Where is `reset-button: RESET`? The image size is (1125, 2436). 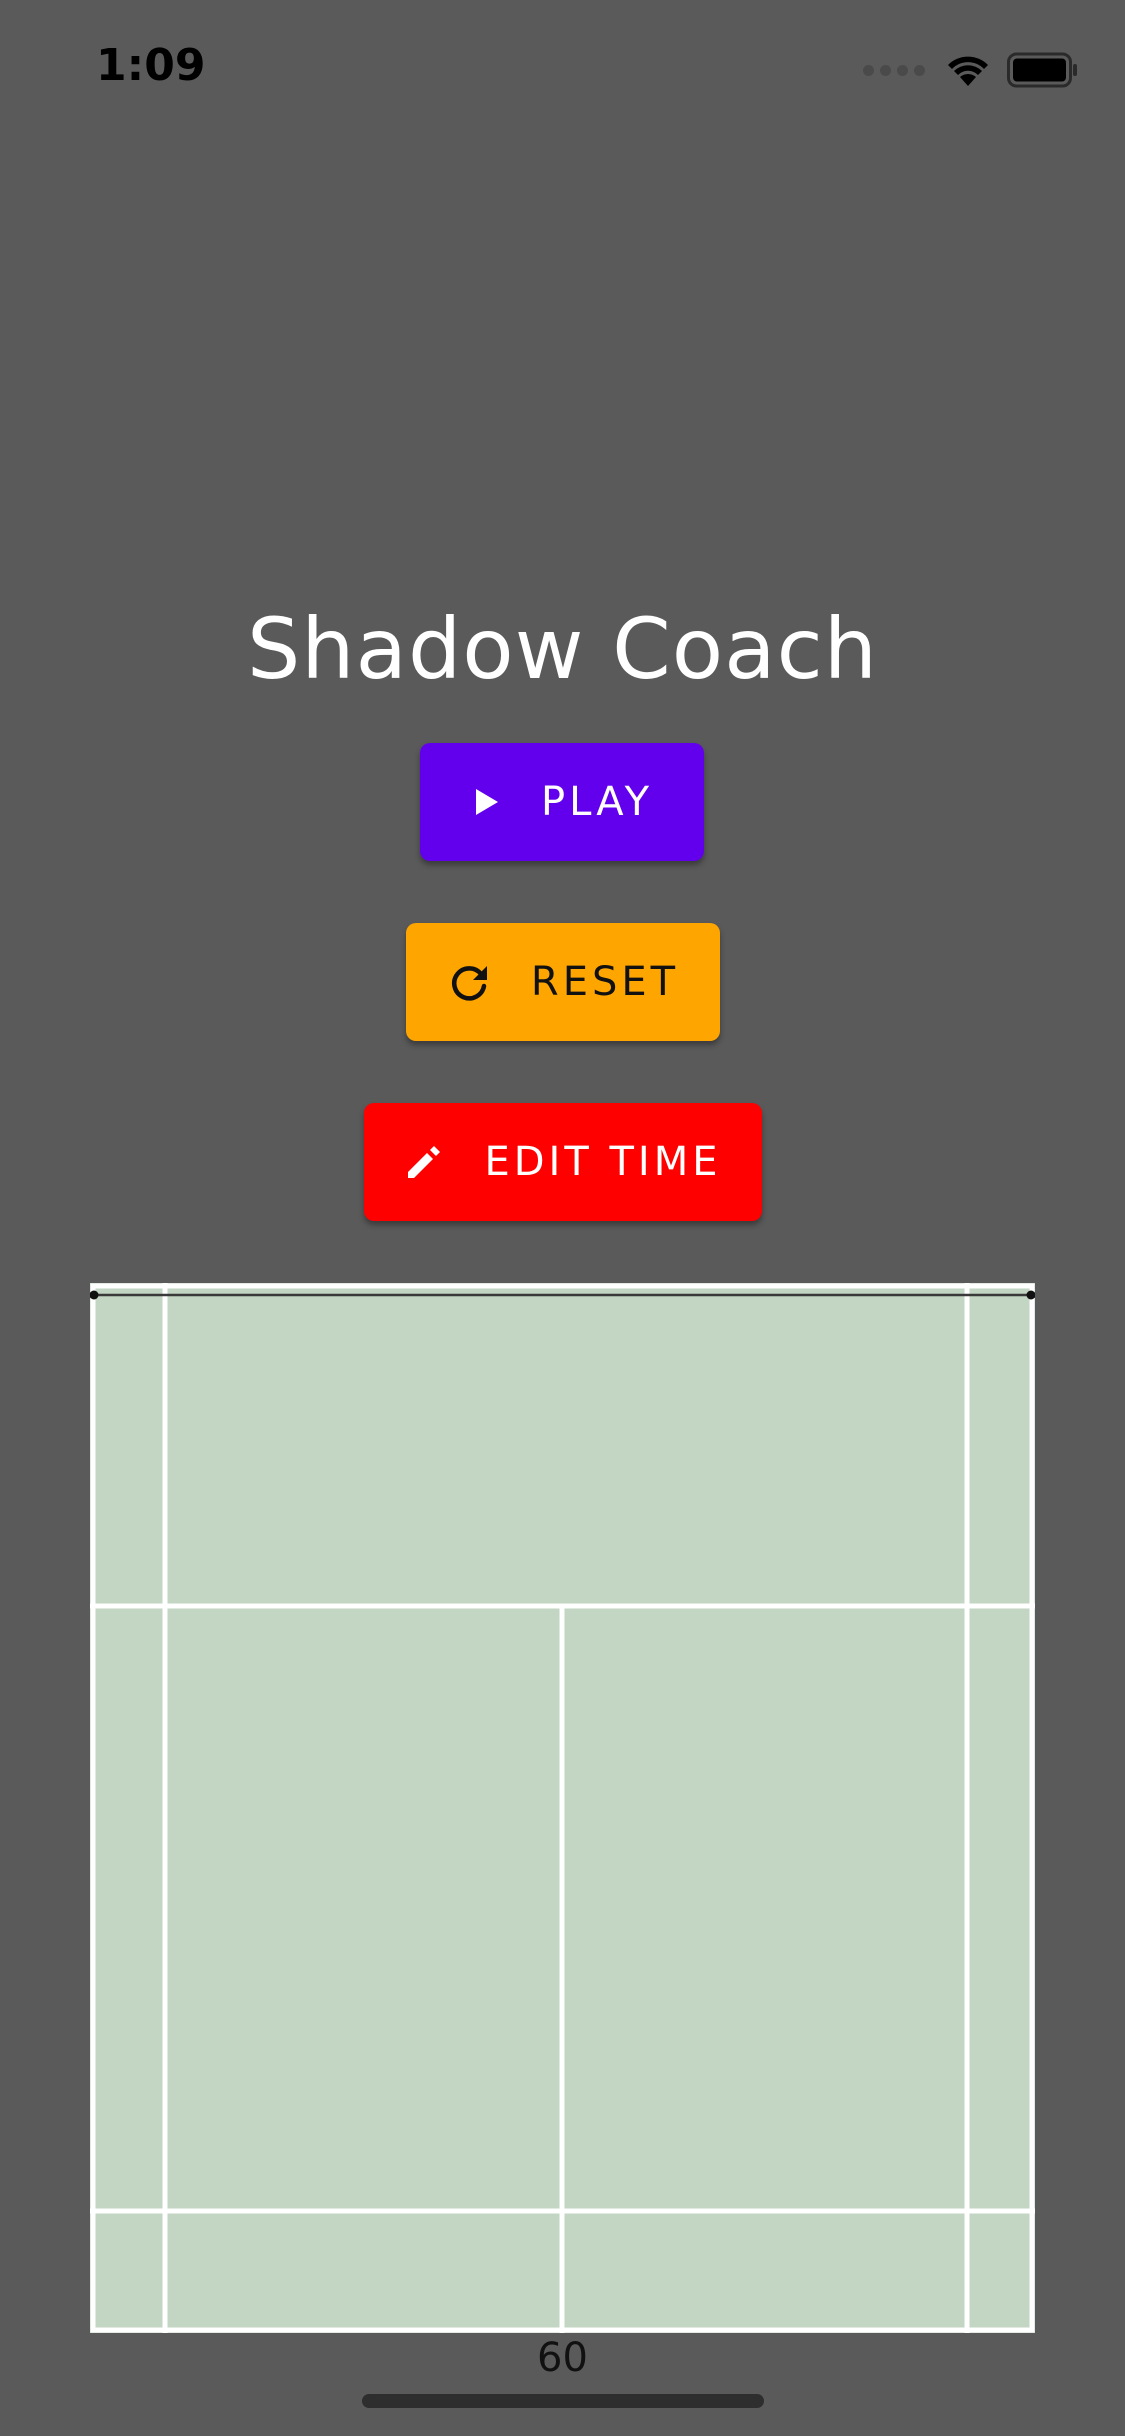 reset-button: RESET is located at coordinates (563, 982).